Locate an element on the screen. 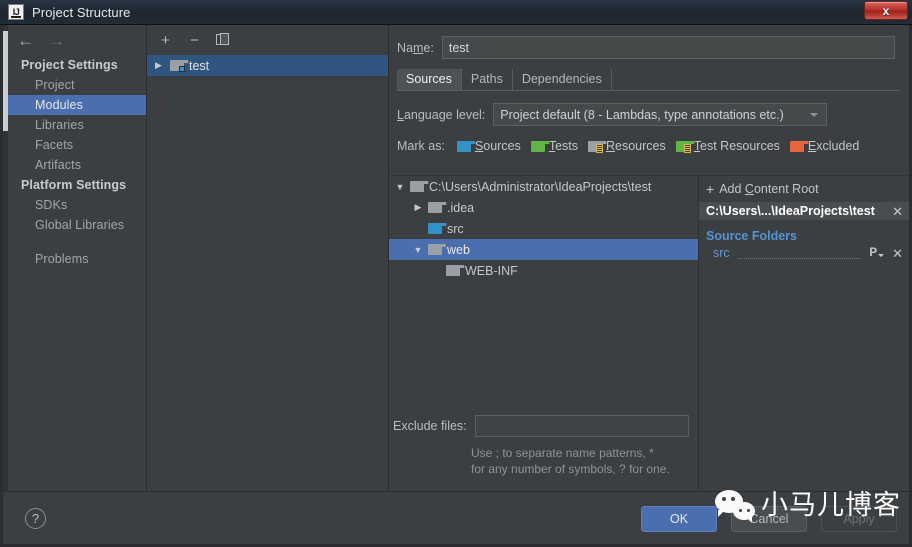 This screenshot has width=912, height=547. source-folder-item-src: src P ✕ is located at coordinates (804, 253).